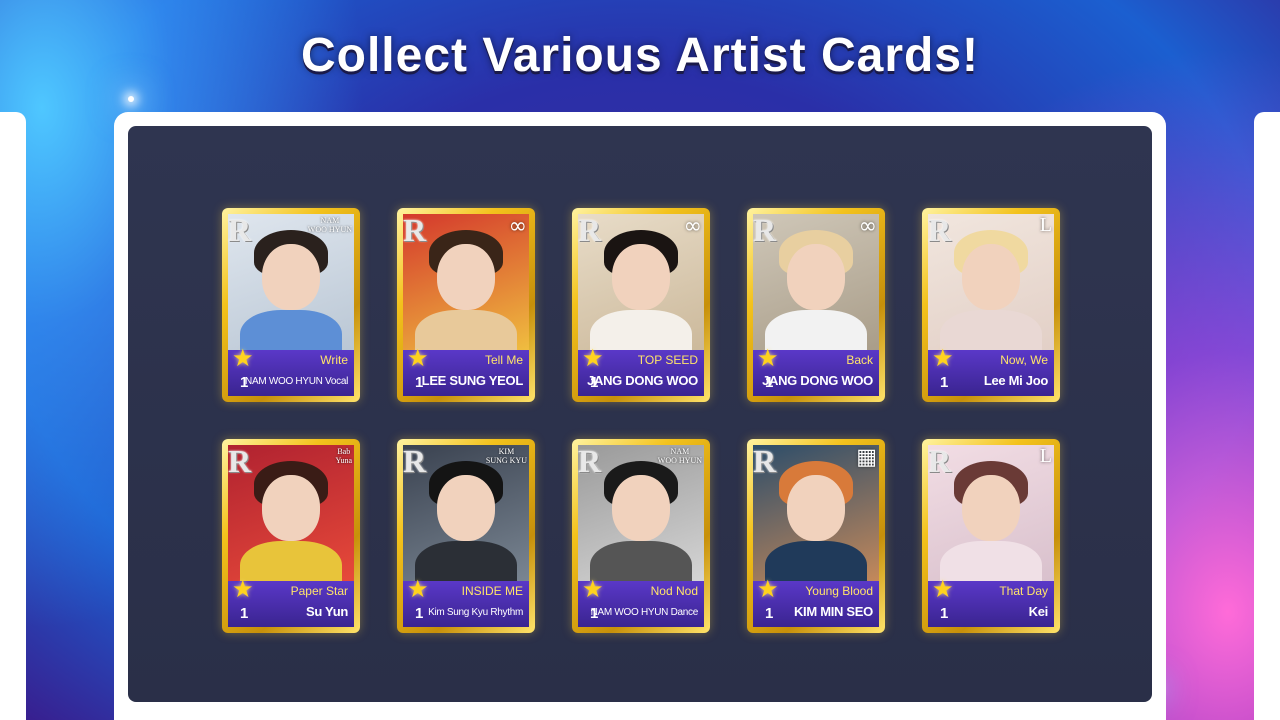  I want to click on song-title: Young Blood, so click(839, 591).